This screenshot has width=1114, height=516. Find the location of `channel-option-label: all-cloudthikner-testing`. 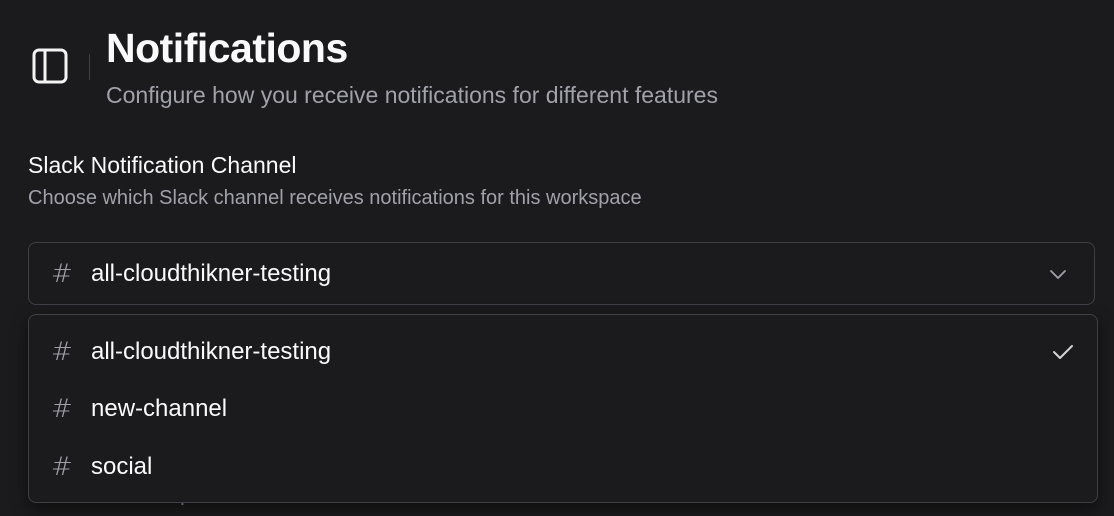

channel-option-label: all-cloudthikner-testing is located at coordinates (211, 351).